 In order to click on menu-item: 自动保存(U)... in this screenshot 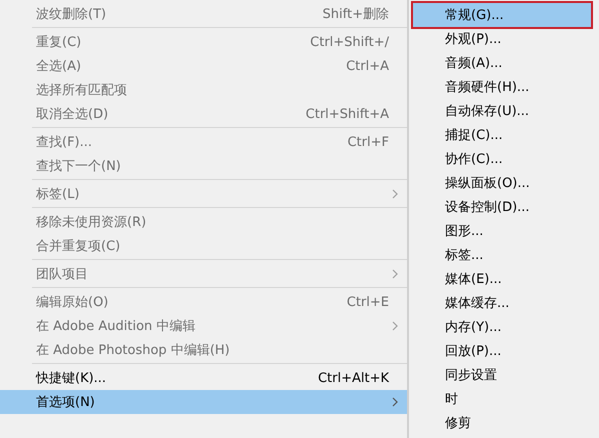, I will do `click(502, 111)`.